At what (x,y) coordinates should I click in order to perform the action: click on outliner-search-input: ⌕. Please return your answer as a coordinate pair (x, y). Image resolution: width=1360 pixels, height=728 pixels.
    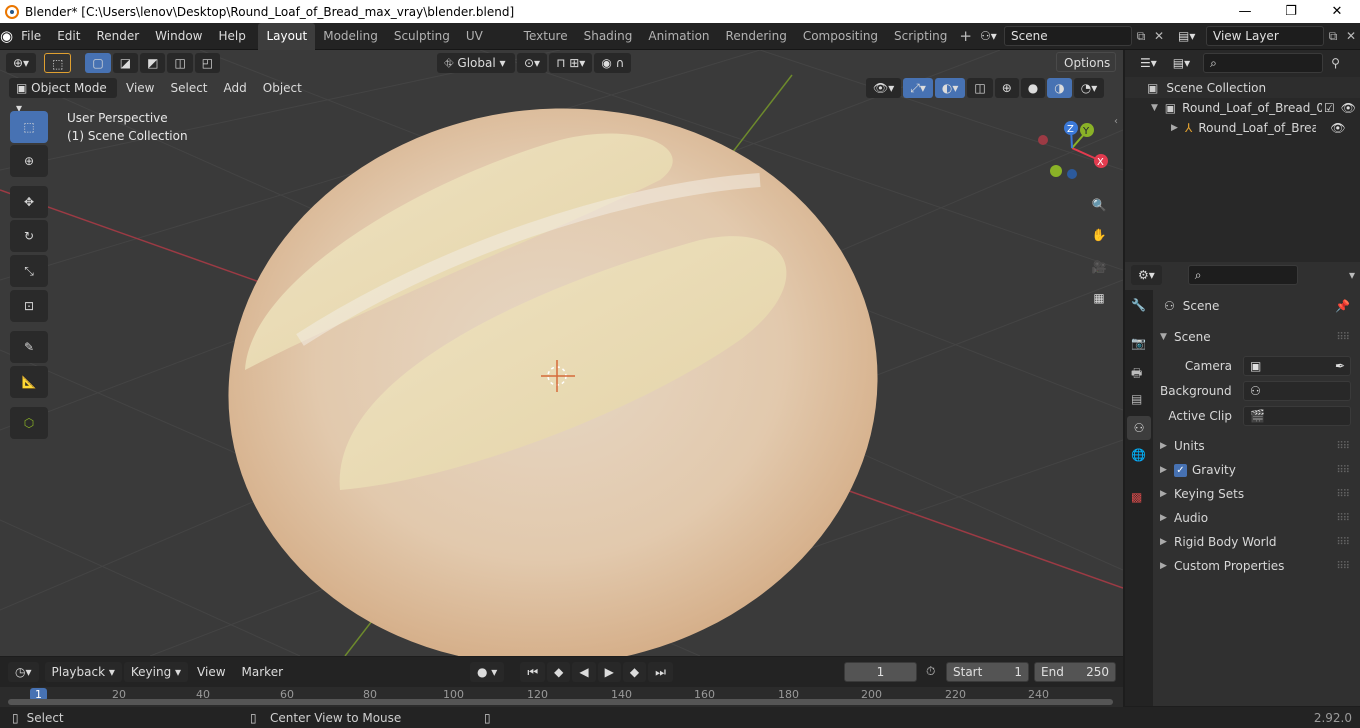
    Looking at the image, I should click on (1263, 63).